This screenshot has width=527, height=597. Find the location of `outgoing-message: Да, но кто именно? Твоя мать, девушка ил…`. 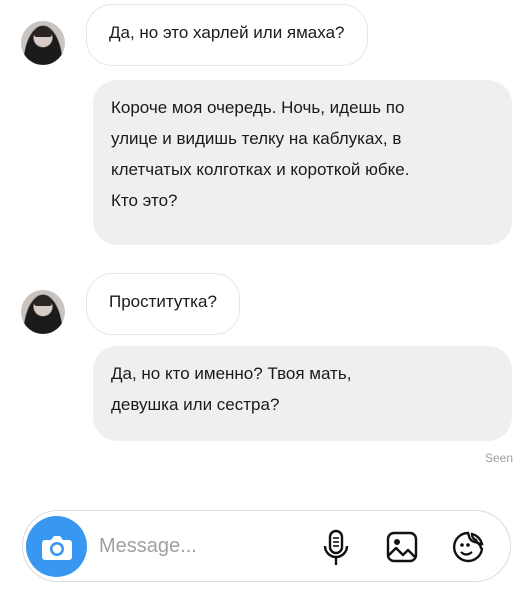

outgoing-message: Да, но кто именно? Твоя мать, девушка ил… is located at coordinates (302, 393).